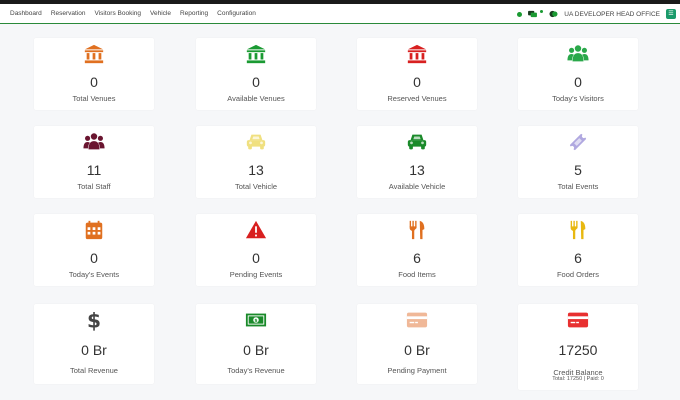  I want to click on stat-label: Total Revenue, so click(94, 370).